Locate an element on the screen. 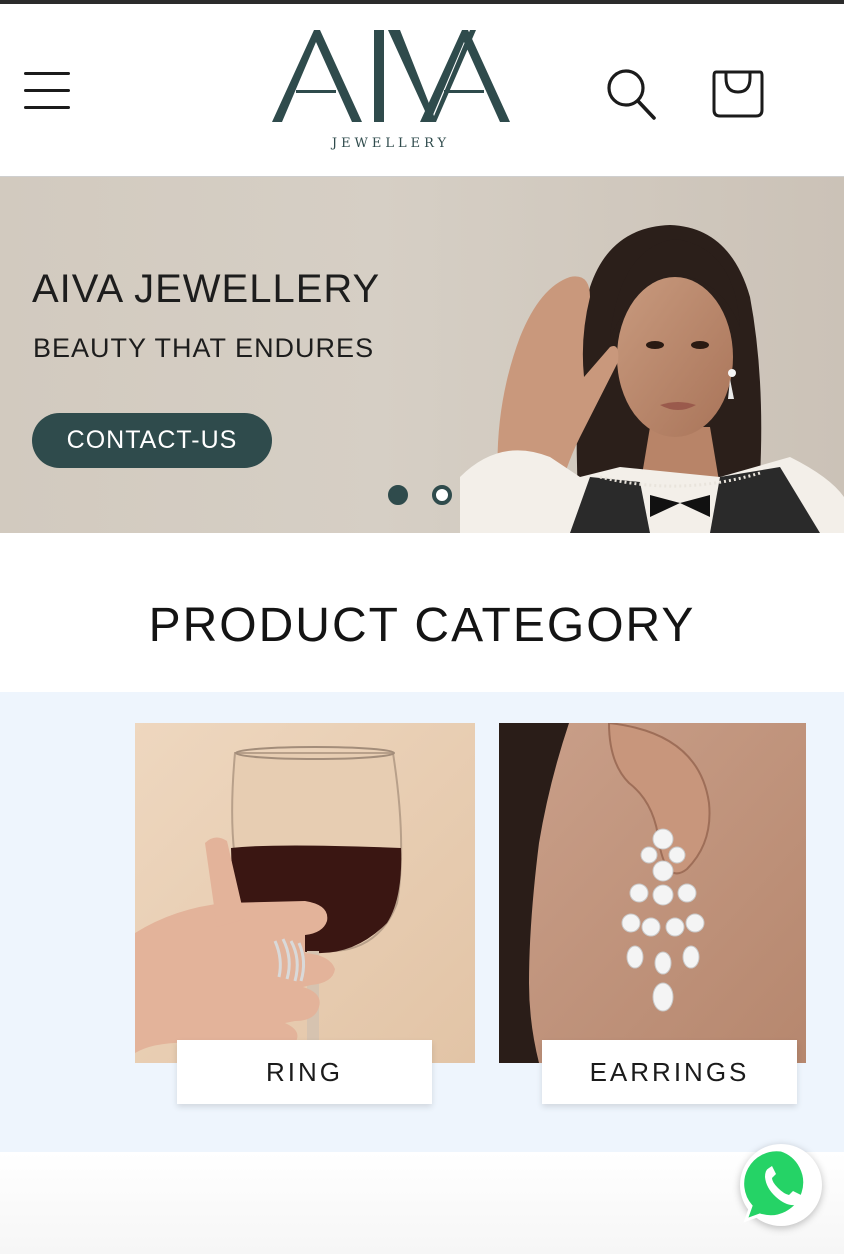 The image size is (844, 1254). hero-title: AIVA JEWELLERY is located at coordinates (206, 289).